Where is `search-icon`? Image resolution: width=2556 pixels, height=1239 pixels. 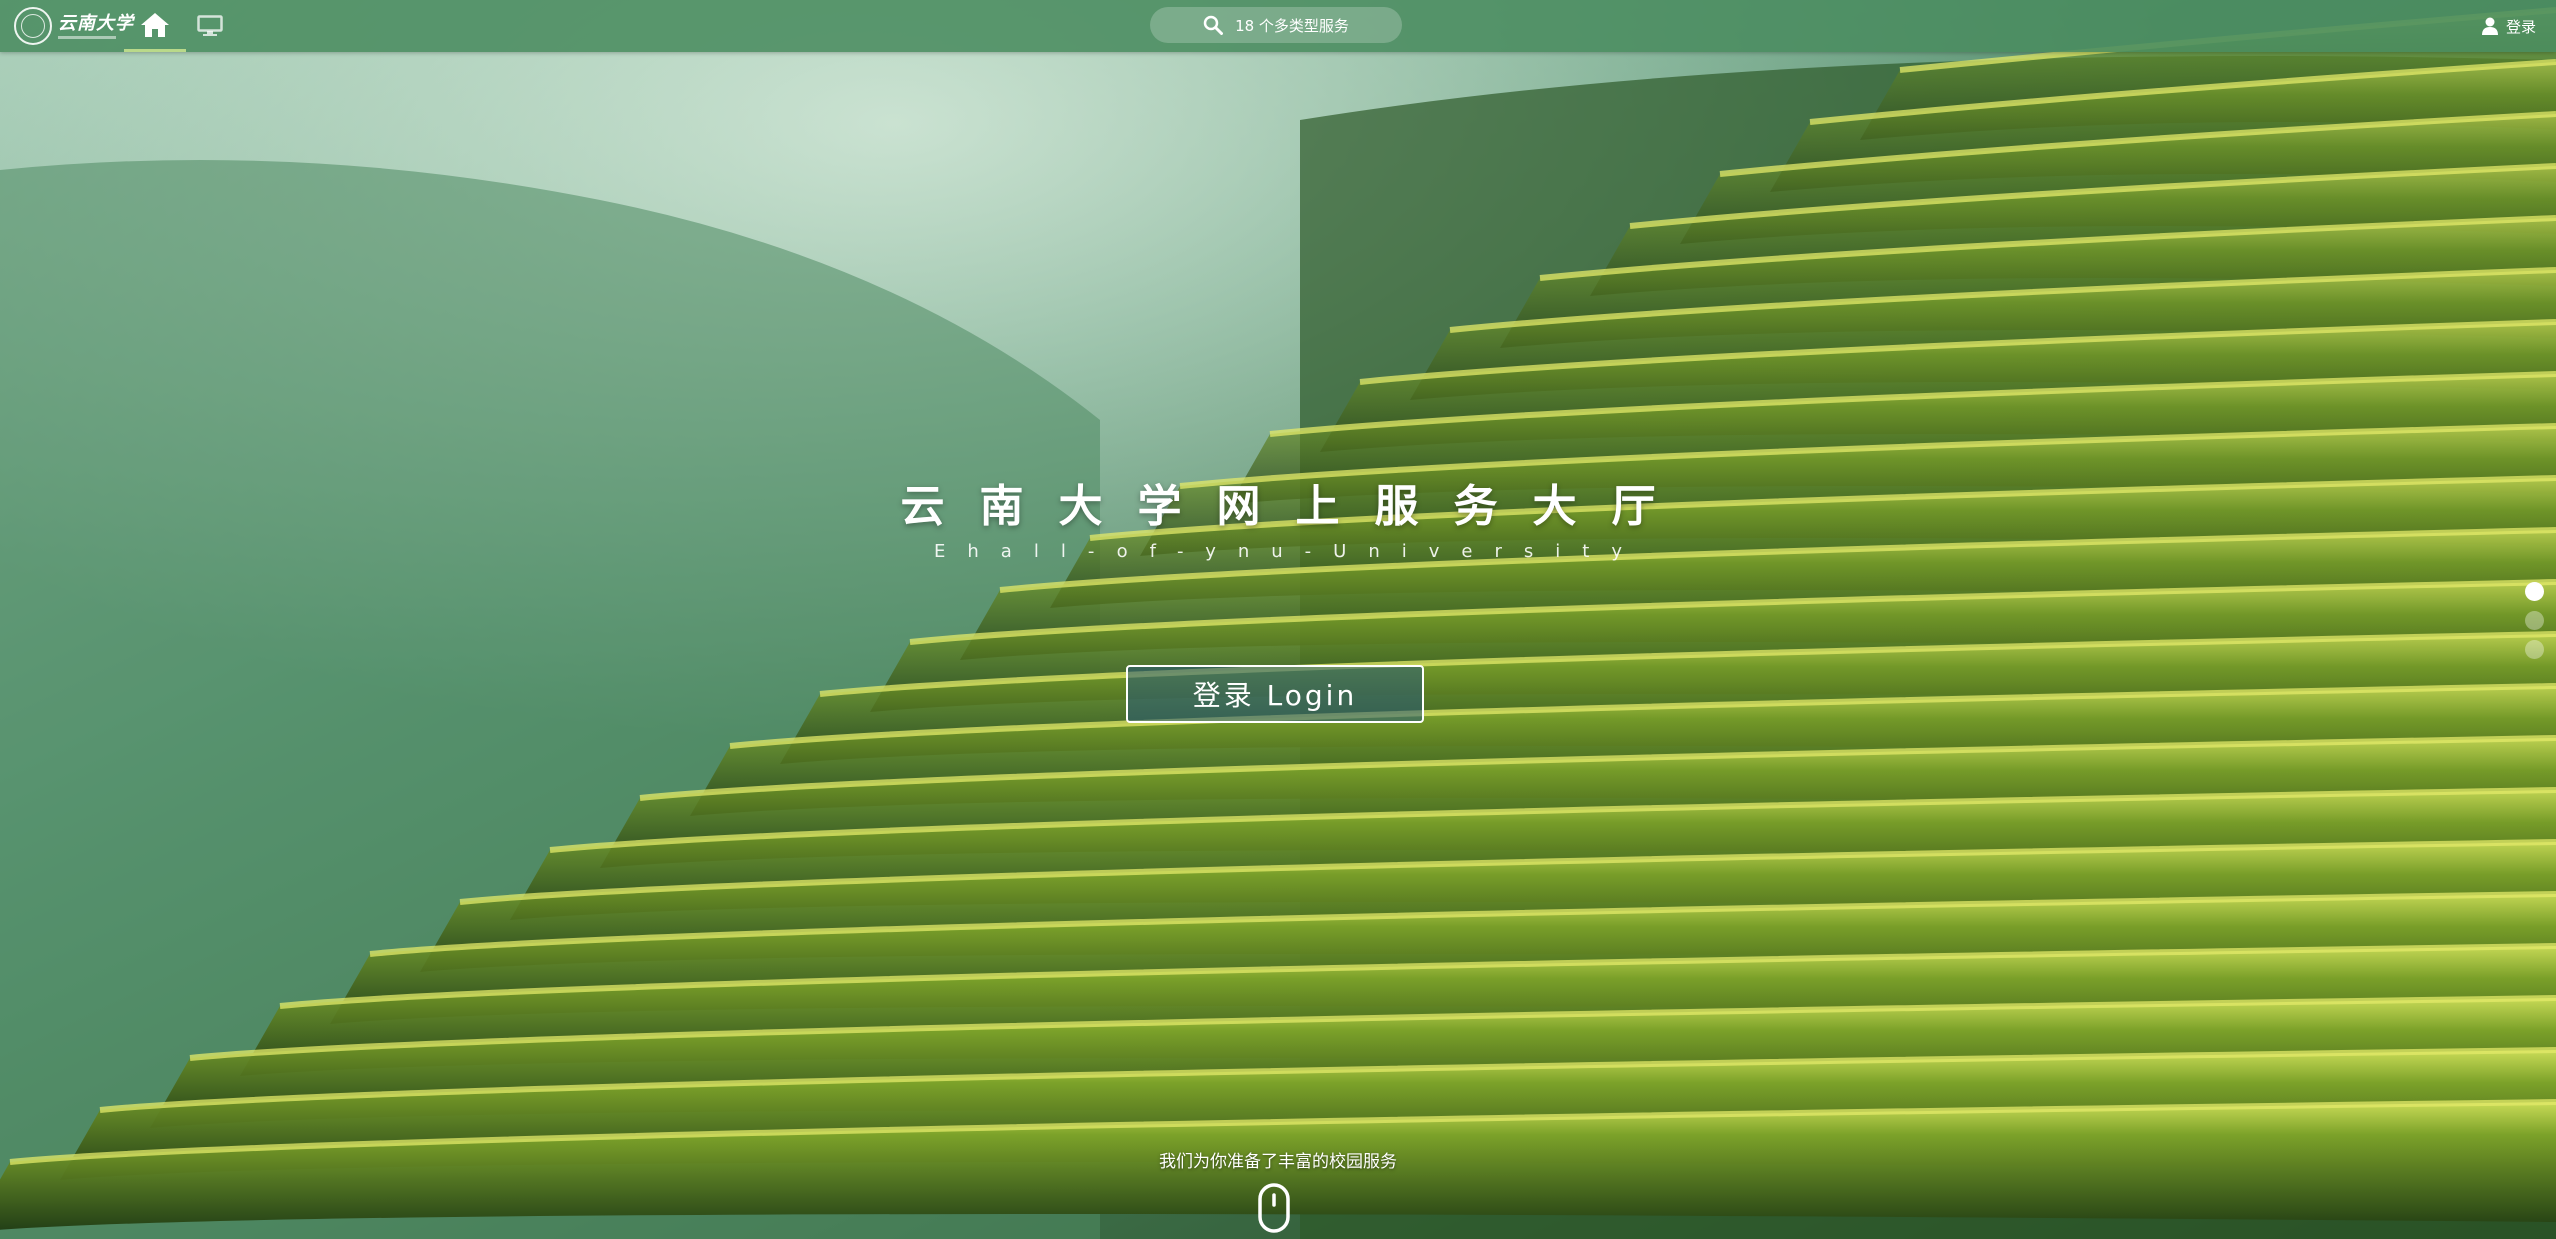
search-icon is located at coordinates (1213, 25).